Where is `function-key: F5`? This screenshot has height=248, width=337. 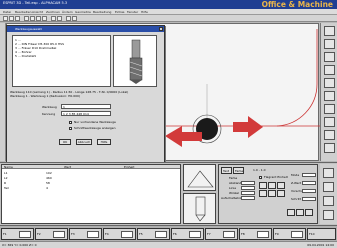
function-key: F5 is located at coordinates (153, 234).